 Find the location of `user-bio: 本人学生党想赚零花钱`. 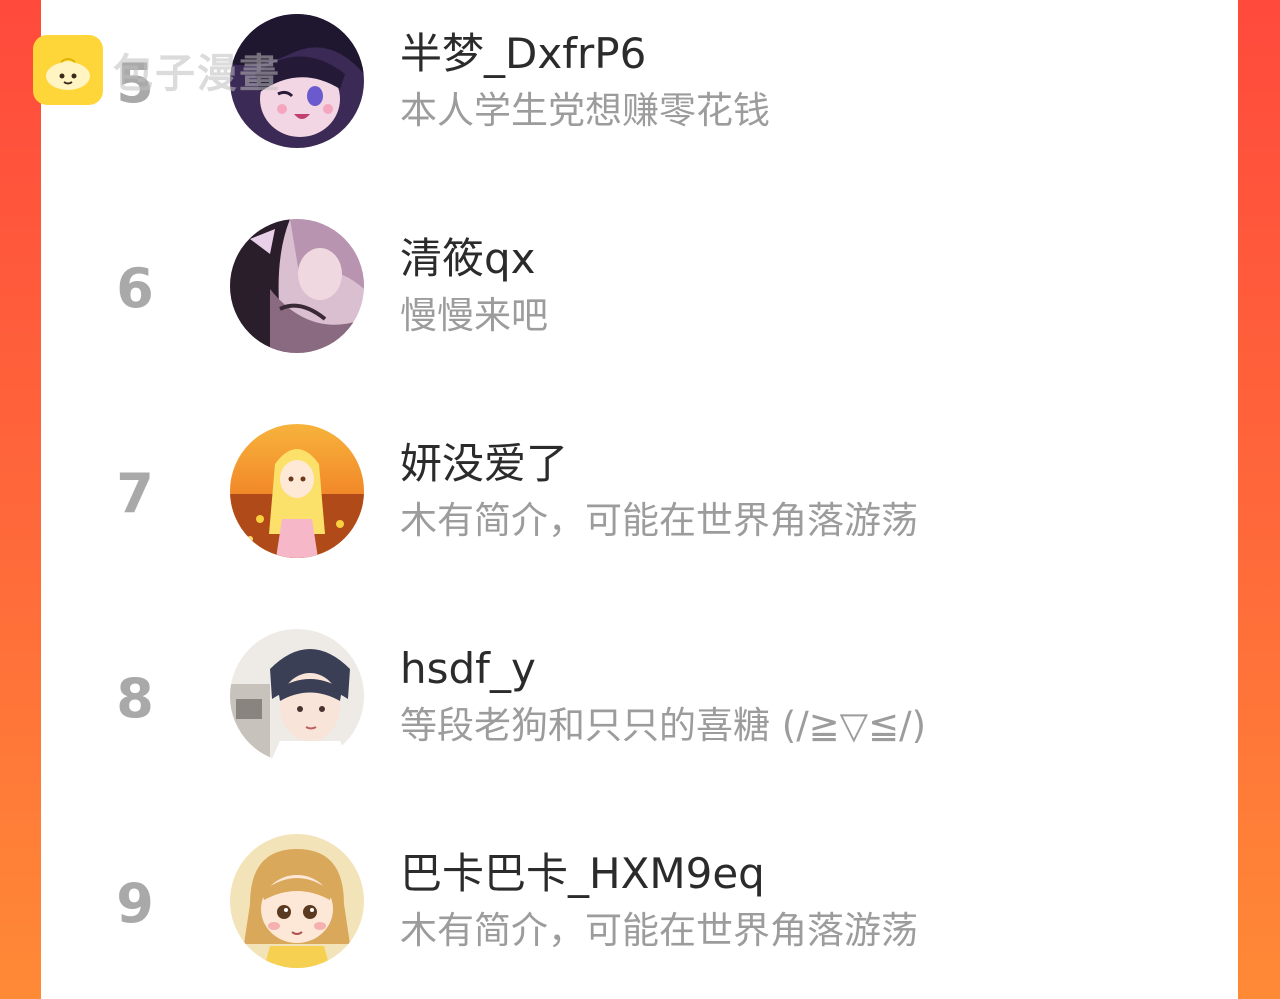

user-bio: 本人学生党想赚零花钱 is located at coordinates (585, 110).